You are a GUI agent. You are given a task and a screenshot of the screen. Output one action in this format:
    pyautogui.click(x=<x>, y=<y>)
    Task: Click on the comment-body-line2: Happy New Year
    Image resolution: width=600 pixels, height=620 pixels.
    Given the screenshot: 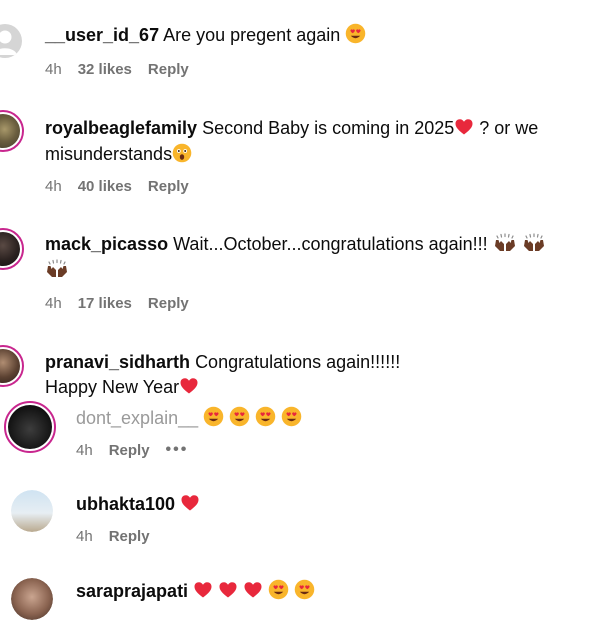 What is the action you would take?
    pyautogui.click(x=112, y=387)
    